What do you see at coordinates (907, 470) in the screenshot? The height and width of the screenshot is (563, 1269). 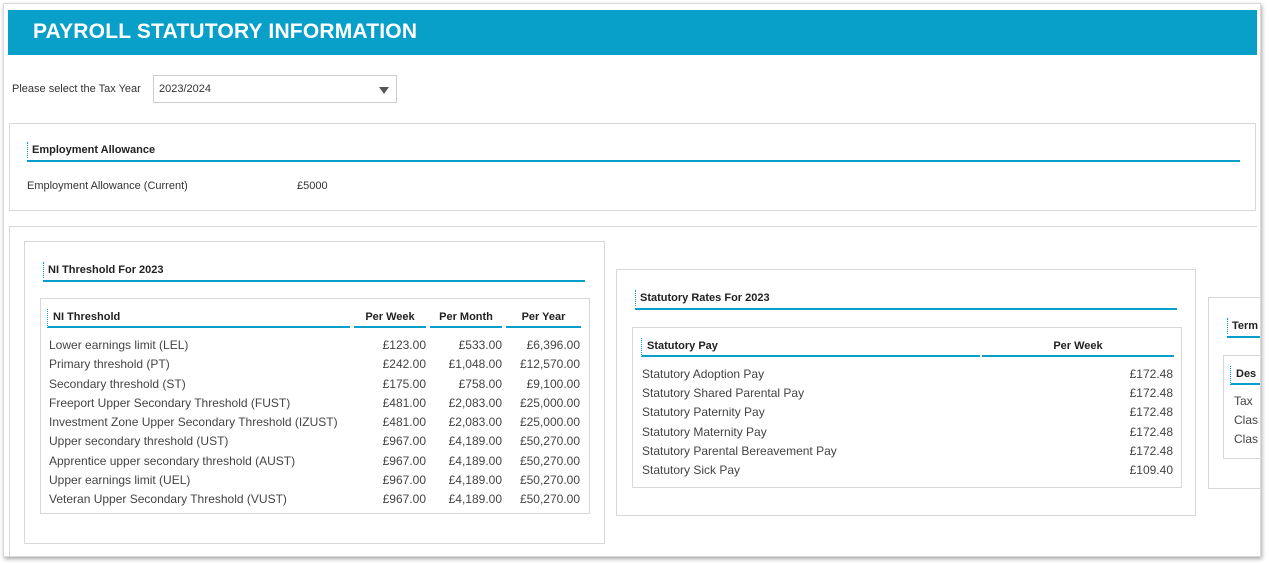 I see `table-row: Statutory Sick Pay £109.40` at bounding box center [907, 470].